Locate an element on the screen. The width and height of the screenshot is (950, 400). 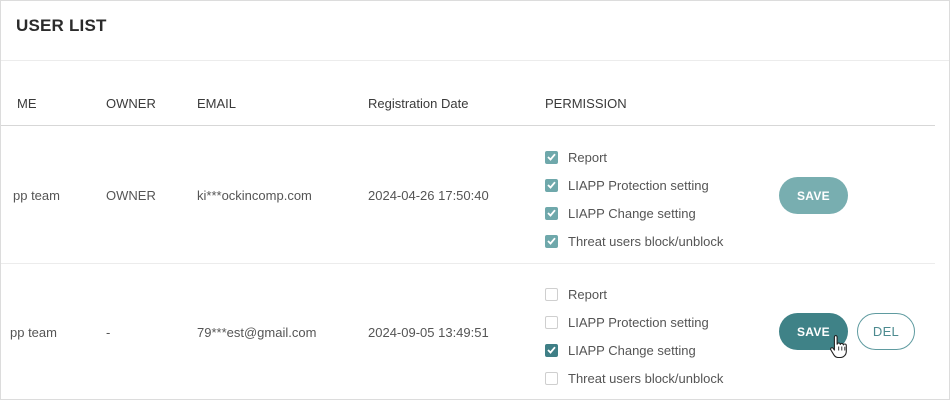
save-button: SAVE is located at coordinates (813, 195).